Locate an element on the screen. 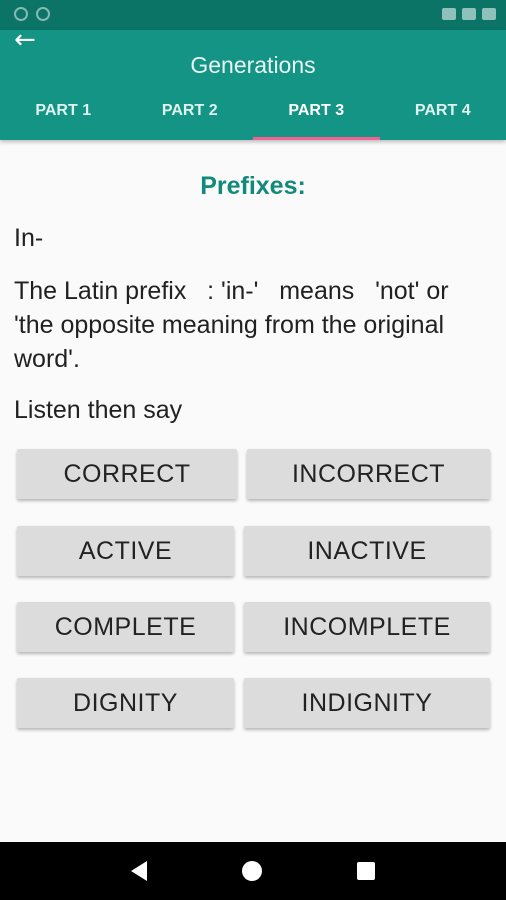 This screenshot has height=900, width=506. wifi-icon is located at coordinates (449, 14).